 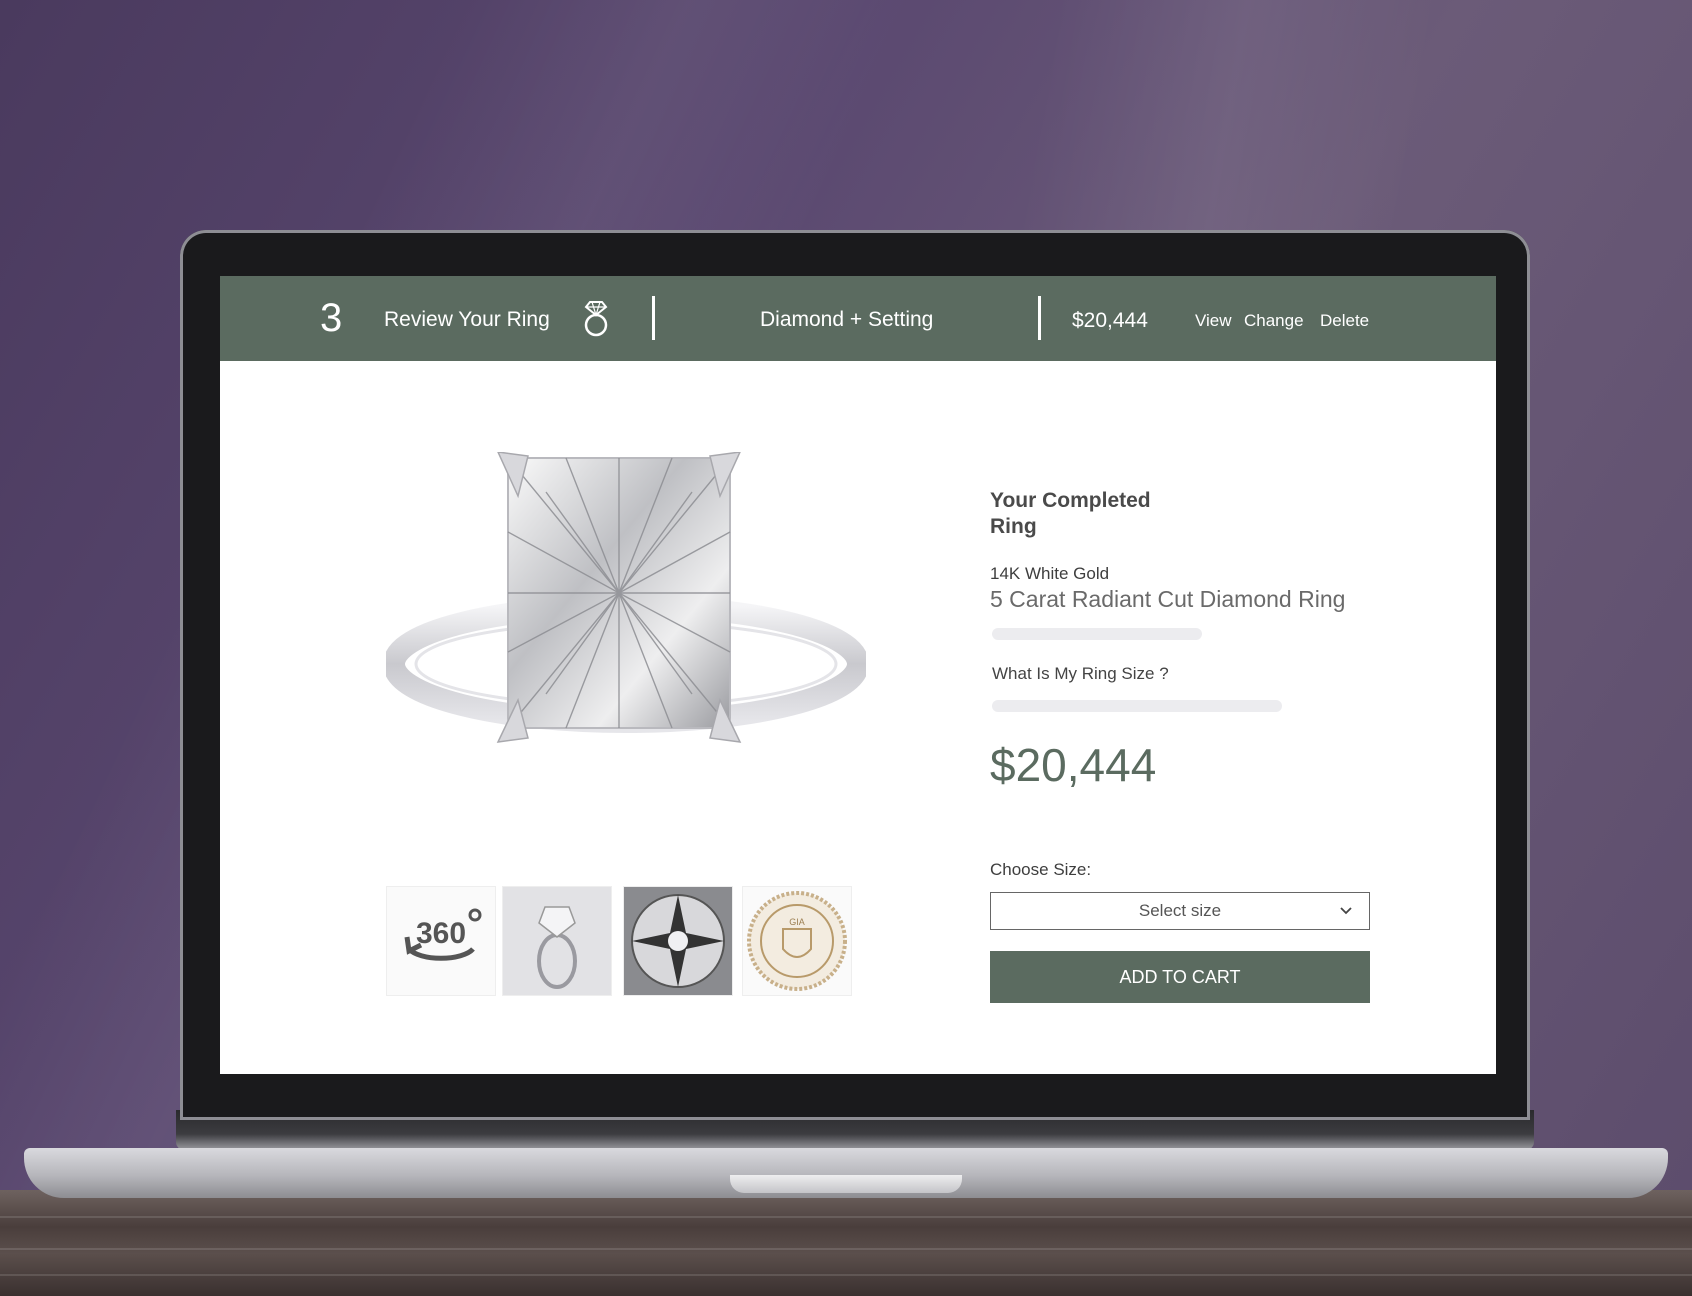 I want to click on size-select: Select size, so click(x=1180, y=911).